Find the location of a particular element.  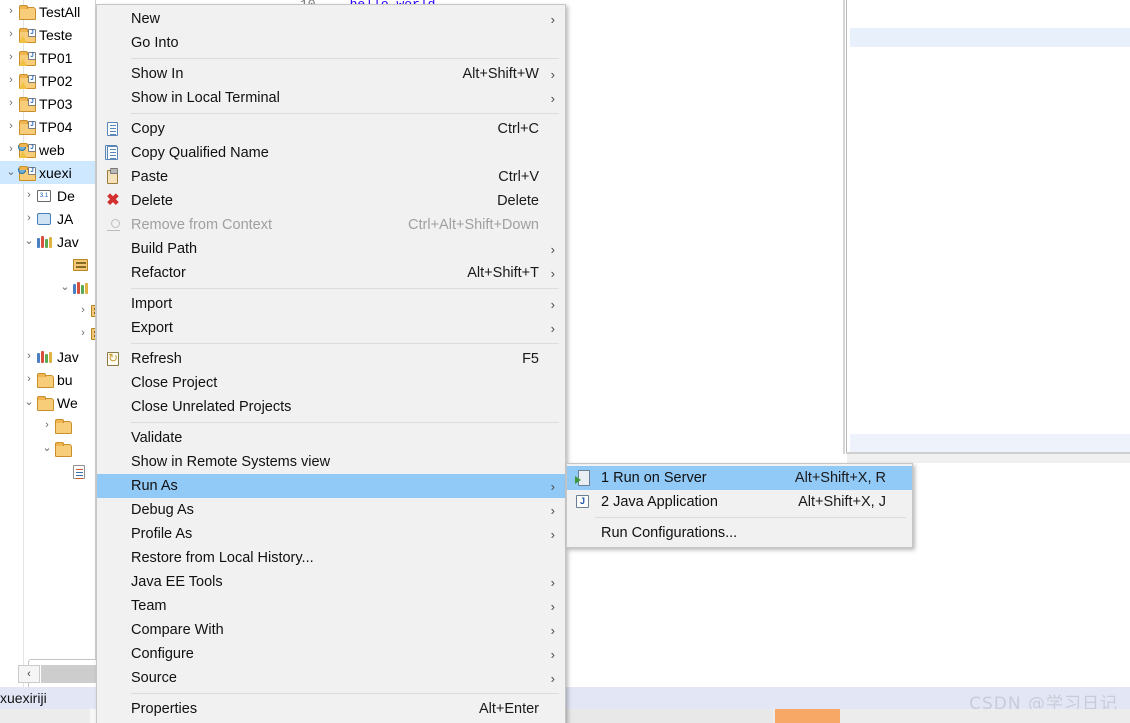

tree-item: › TestAll is located at coordinates (47, 11).